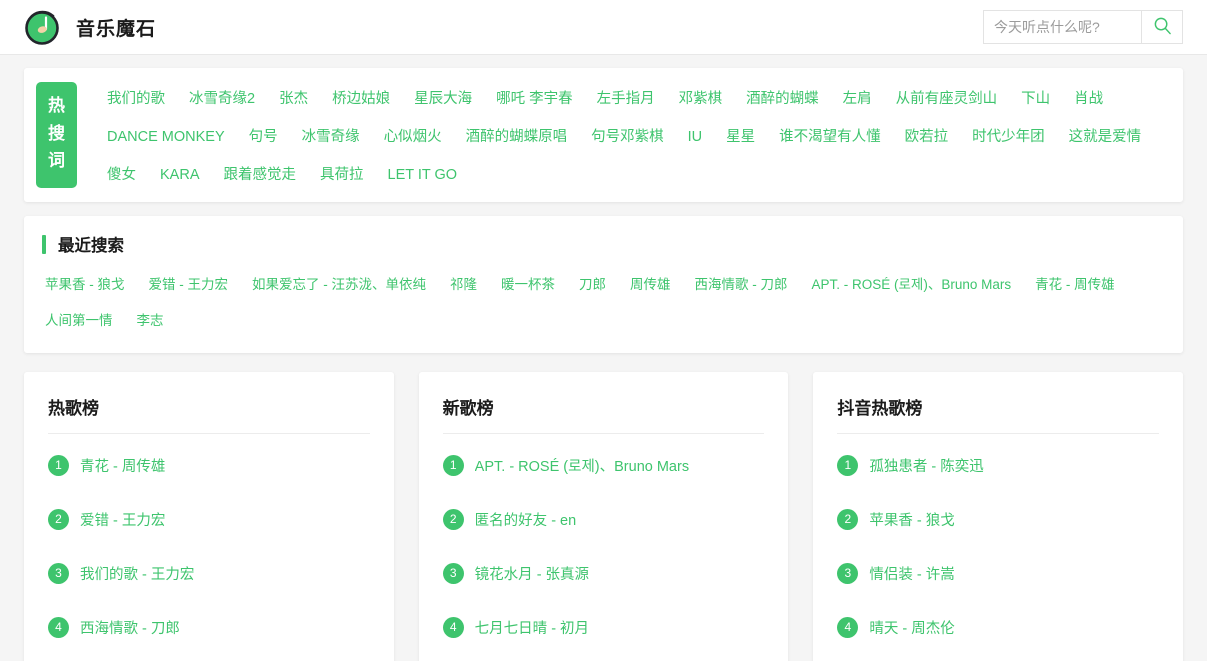  What do you see at coordinates (603, 519) in the screenshot?
I see `rank-list-item: 2 匿名的好友 - en` at bounding box center [603, 519].